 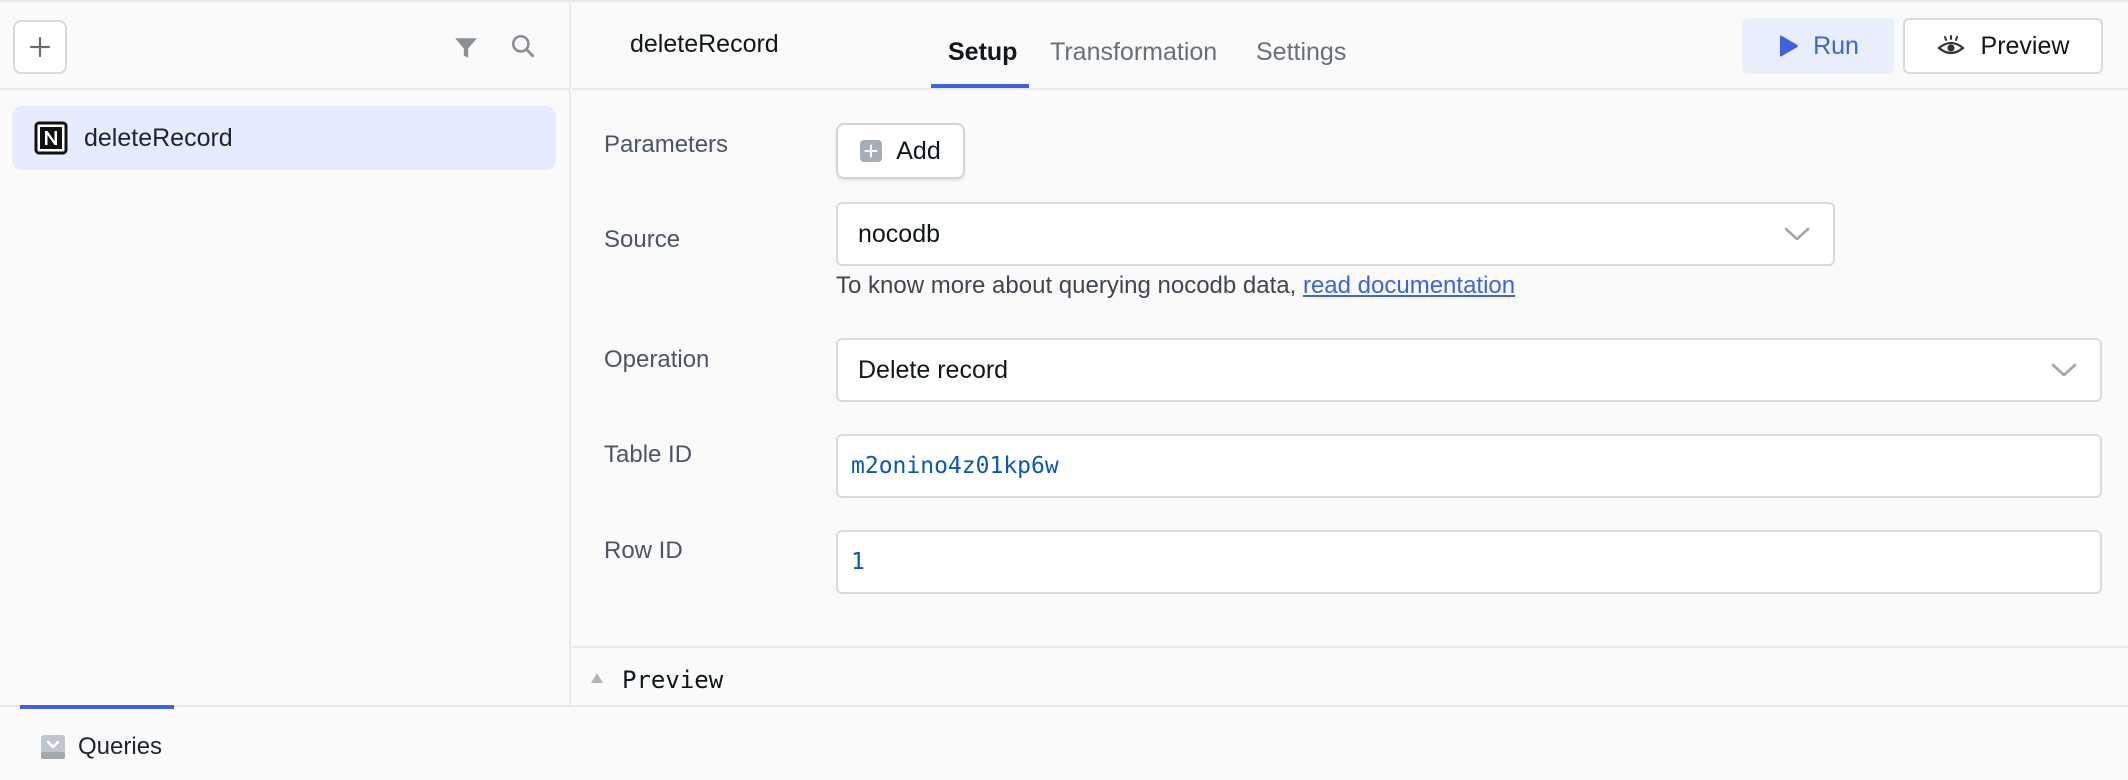 I want to click on operation-select-value: Delete record, so click(x=933, y=369).